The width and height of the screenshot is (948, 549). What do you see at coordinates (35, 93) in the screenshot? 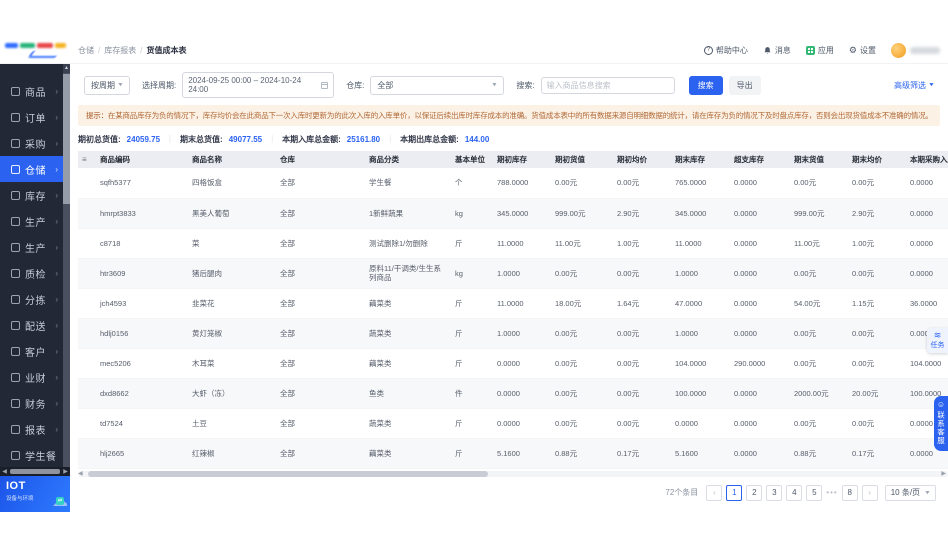
I see `sidebar-item-label: 商品` at bounding box center [35, 93].